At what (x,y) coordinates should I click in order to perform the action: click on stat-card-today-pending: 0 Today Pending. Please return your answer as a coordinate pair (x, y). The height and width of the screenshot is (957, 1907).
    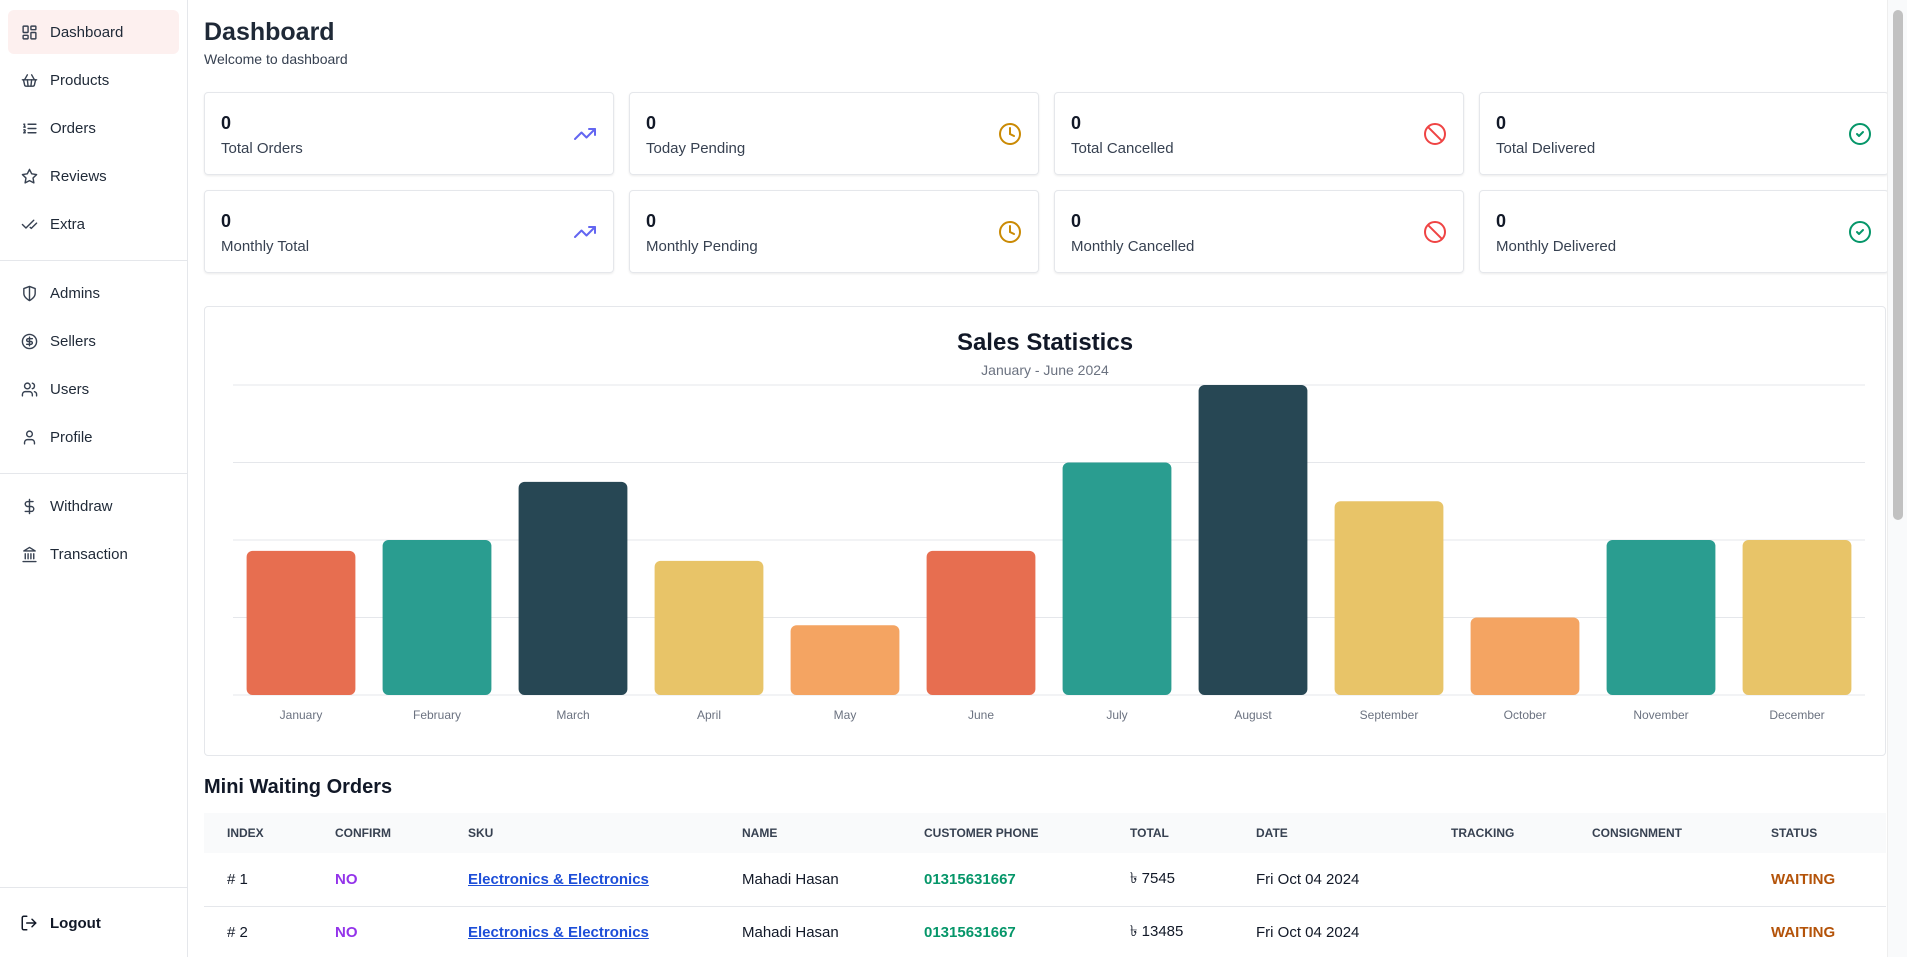
    Looking at the image, I should click on (834, 133).